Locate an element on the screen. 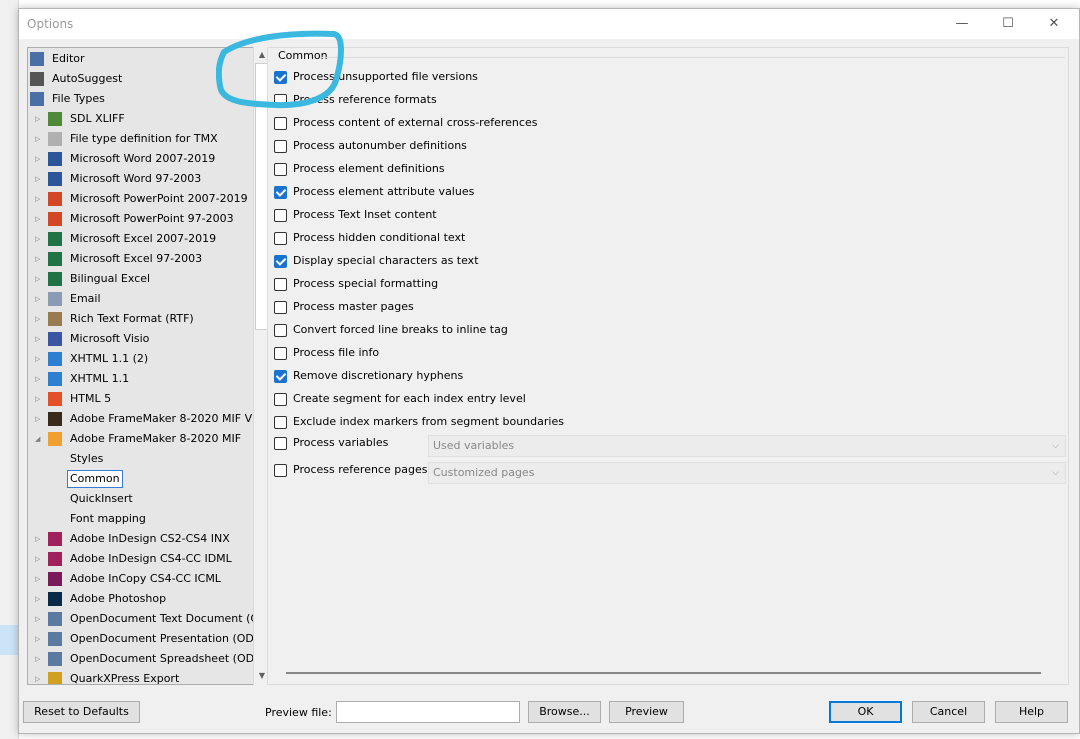  quark-icon is located at coordinates (55, 678).